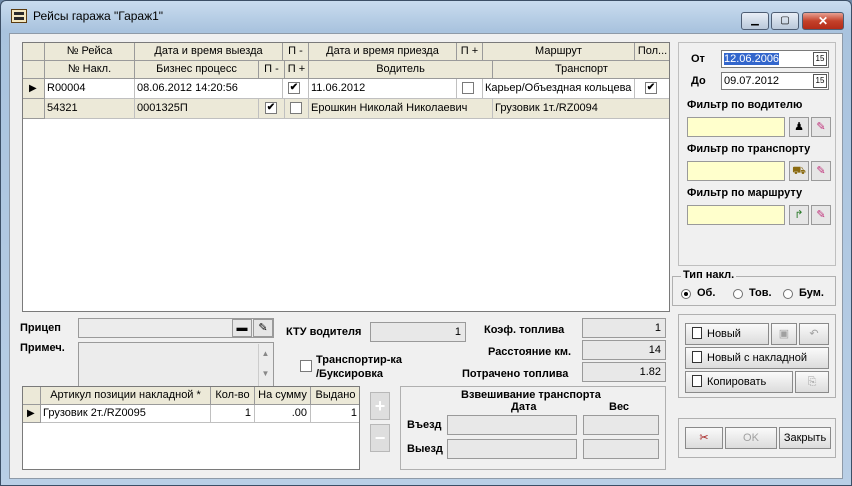 The image size is (852, 486). I want to click on exit-weight-field, so click(621, 449).